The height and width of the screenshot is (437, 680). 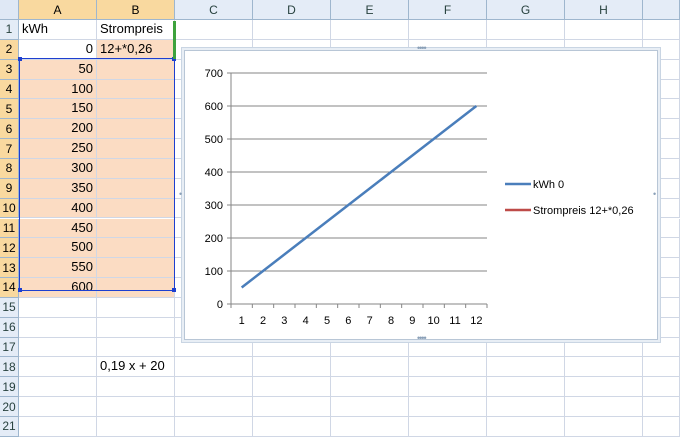 What do you see at coordinates (526, 387) in the screenshot?
I see `cell-g19` at bounding box center [526, 387].